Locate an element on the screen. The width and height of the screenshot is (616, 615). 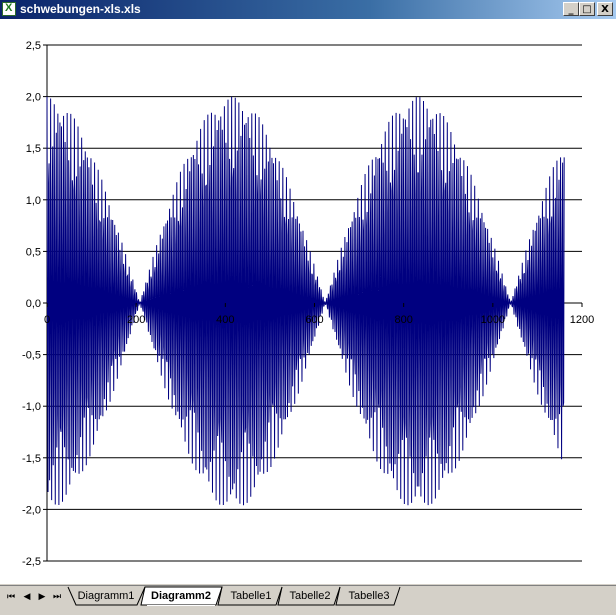
close-button: X is located at coordinates (605, 9).